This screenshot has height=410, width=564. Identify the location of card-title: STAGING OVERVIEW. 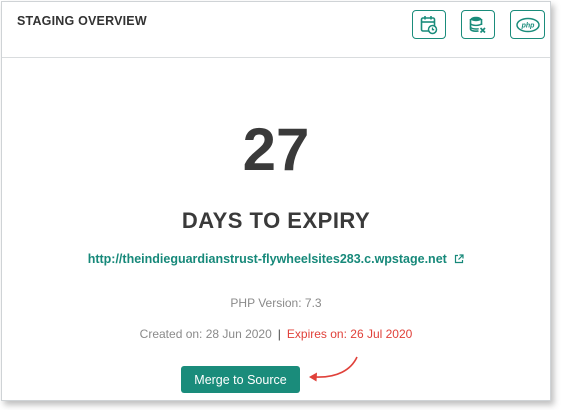
(82, 21).